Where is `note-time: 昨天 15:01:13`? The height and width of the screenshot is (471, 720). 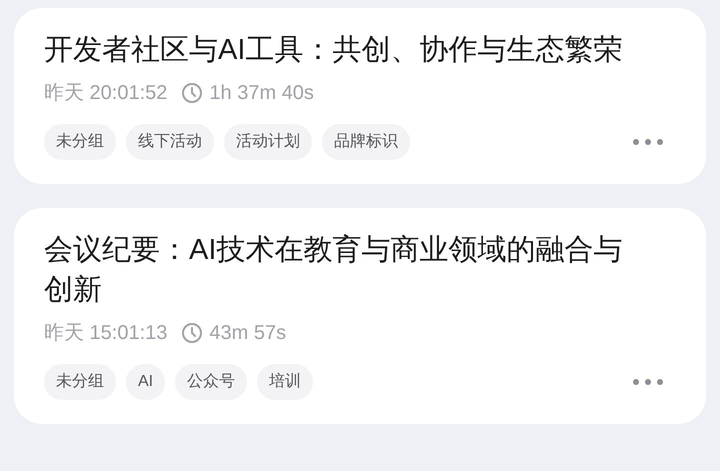
note-time: 昨天 15:01:13 is located at coordinates (106, 333).